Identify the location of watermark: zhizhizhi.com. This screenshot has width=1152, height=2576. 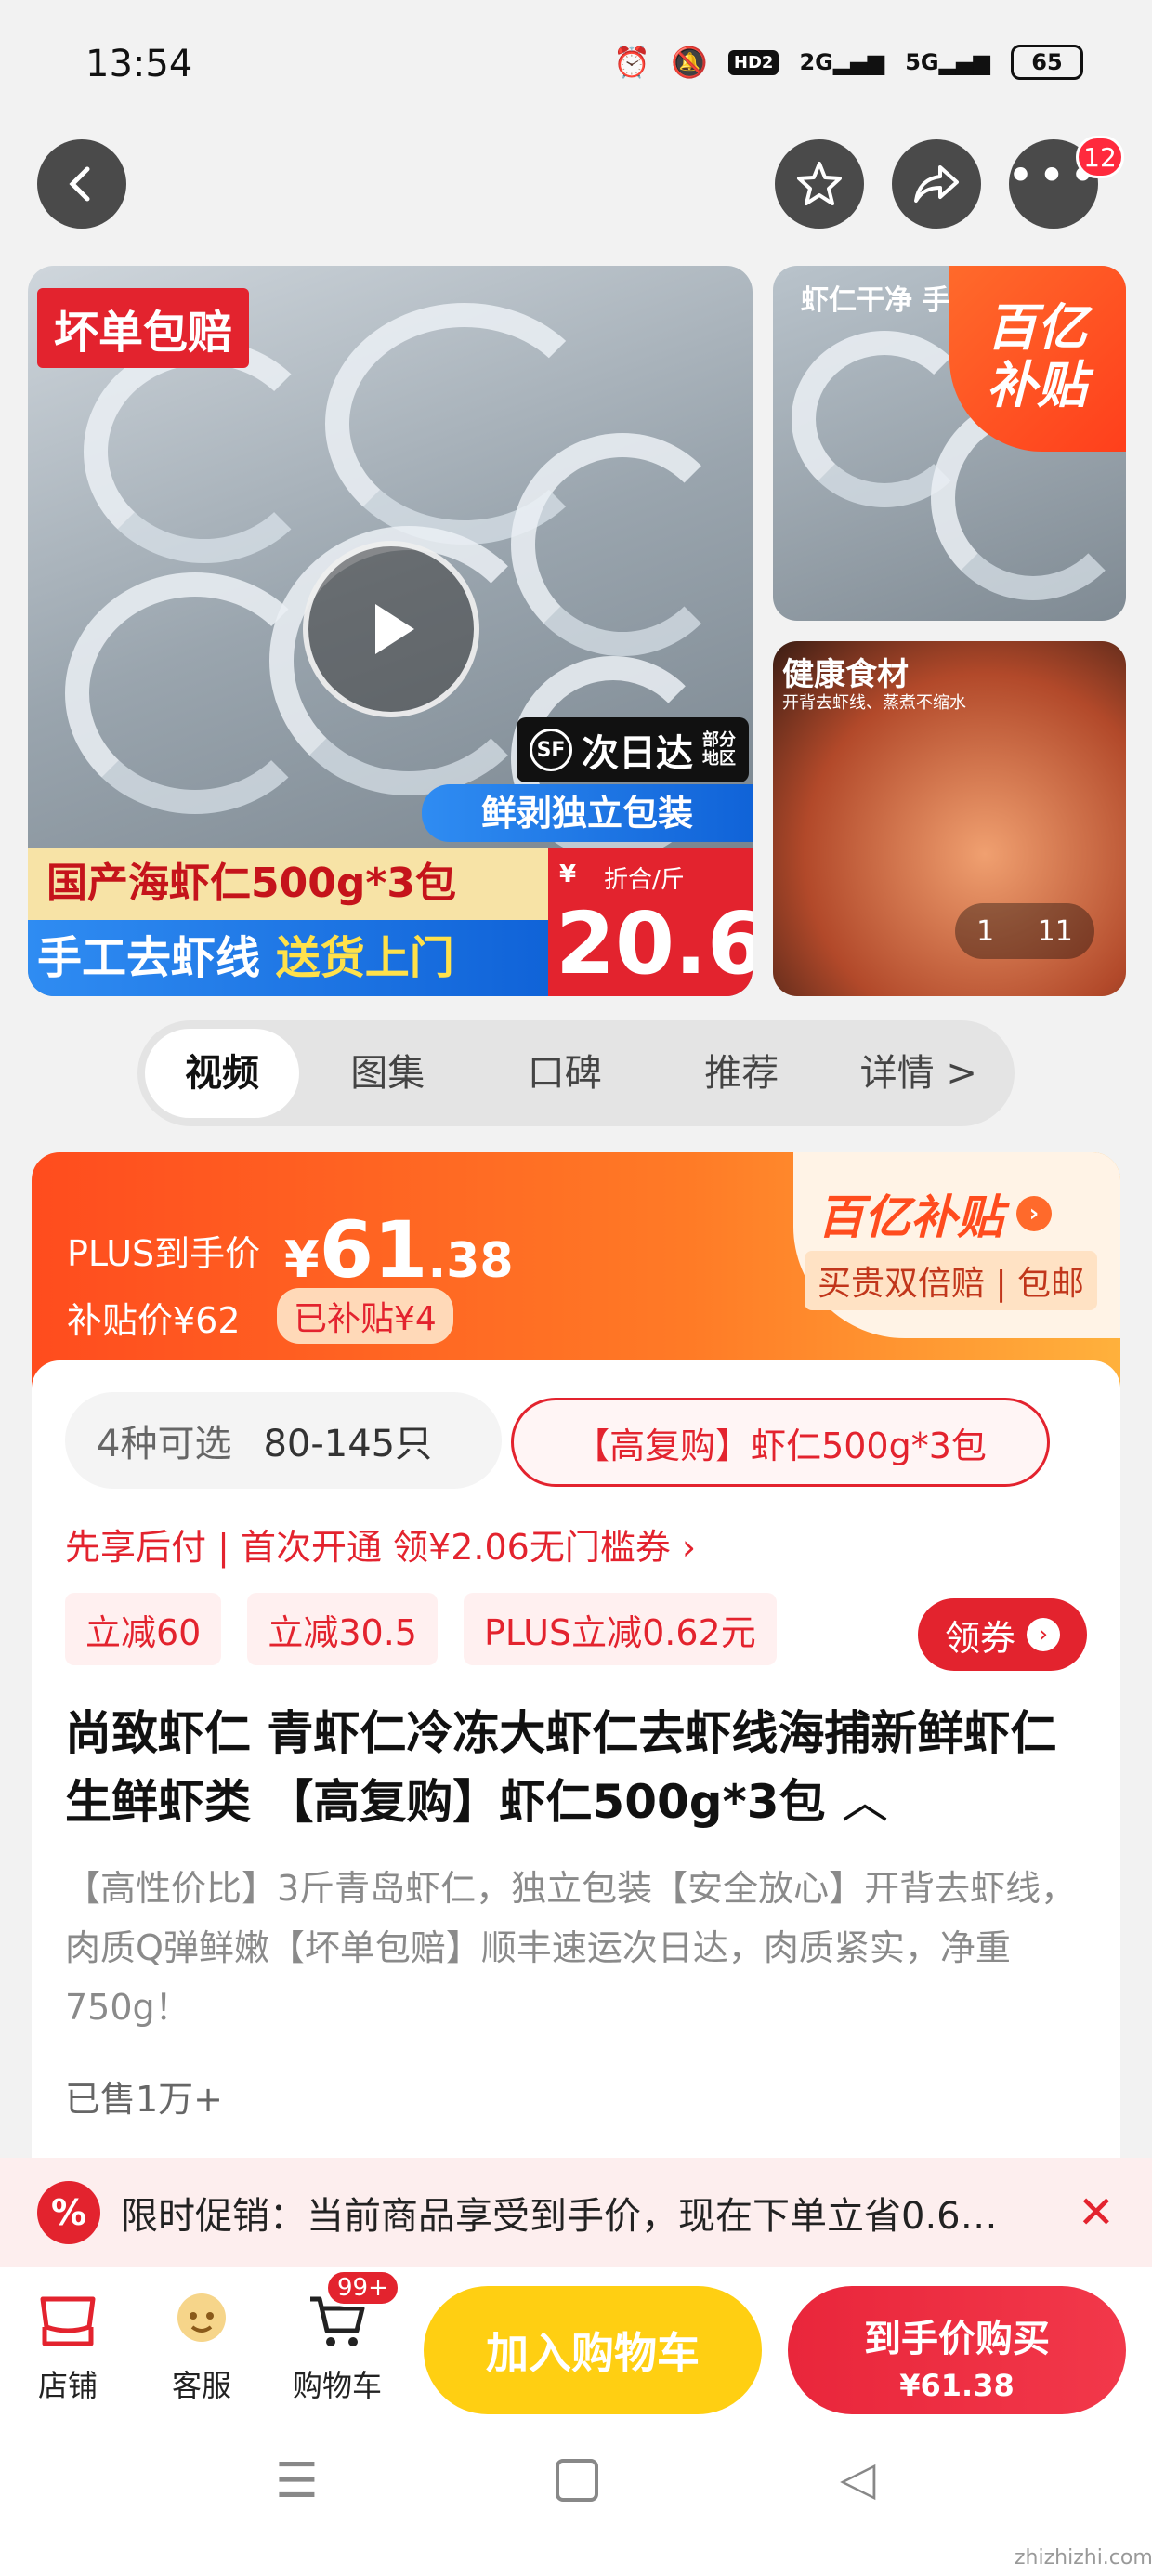
(1083, 2557).